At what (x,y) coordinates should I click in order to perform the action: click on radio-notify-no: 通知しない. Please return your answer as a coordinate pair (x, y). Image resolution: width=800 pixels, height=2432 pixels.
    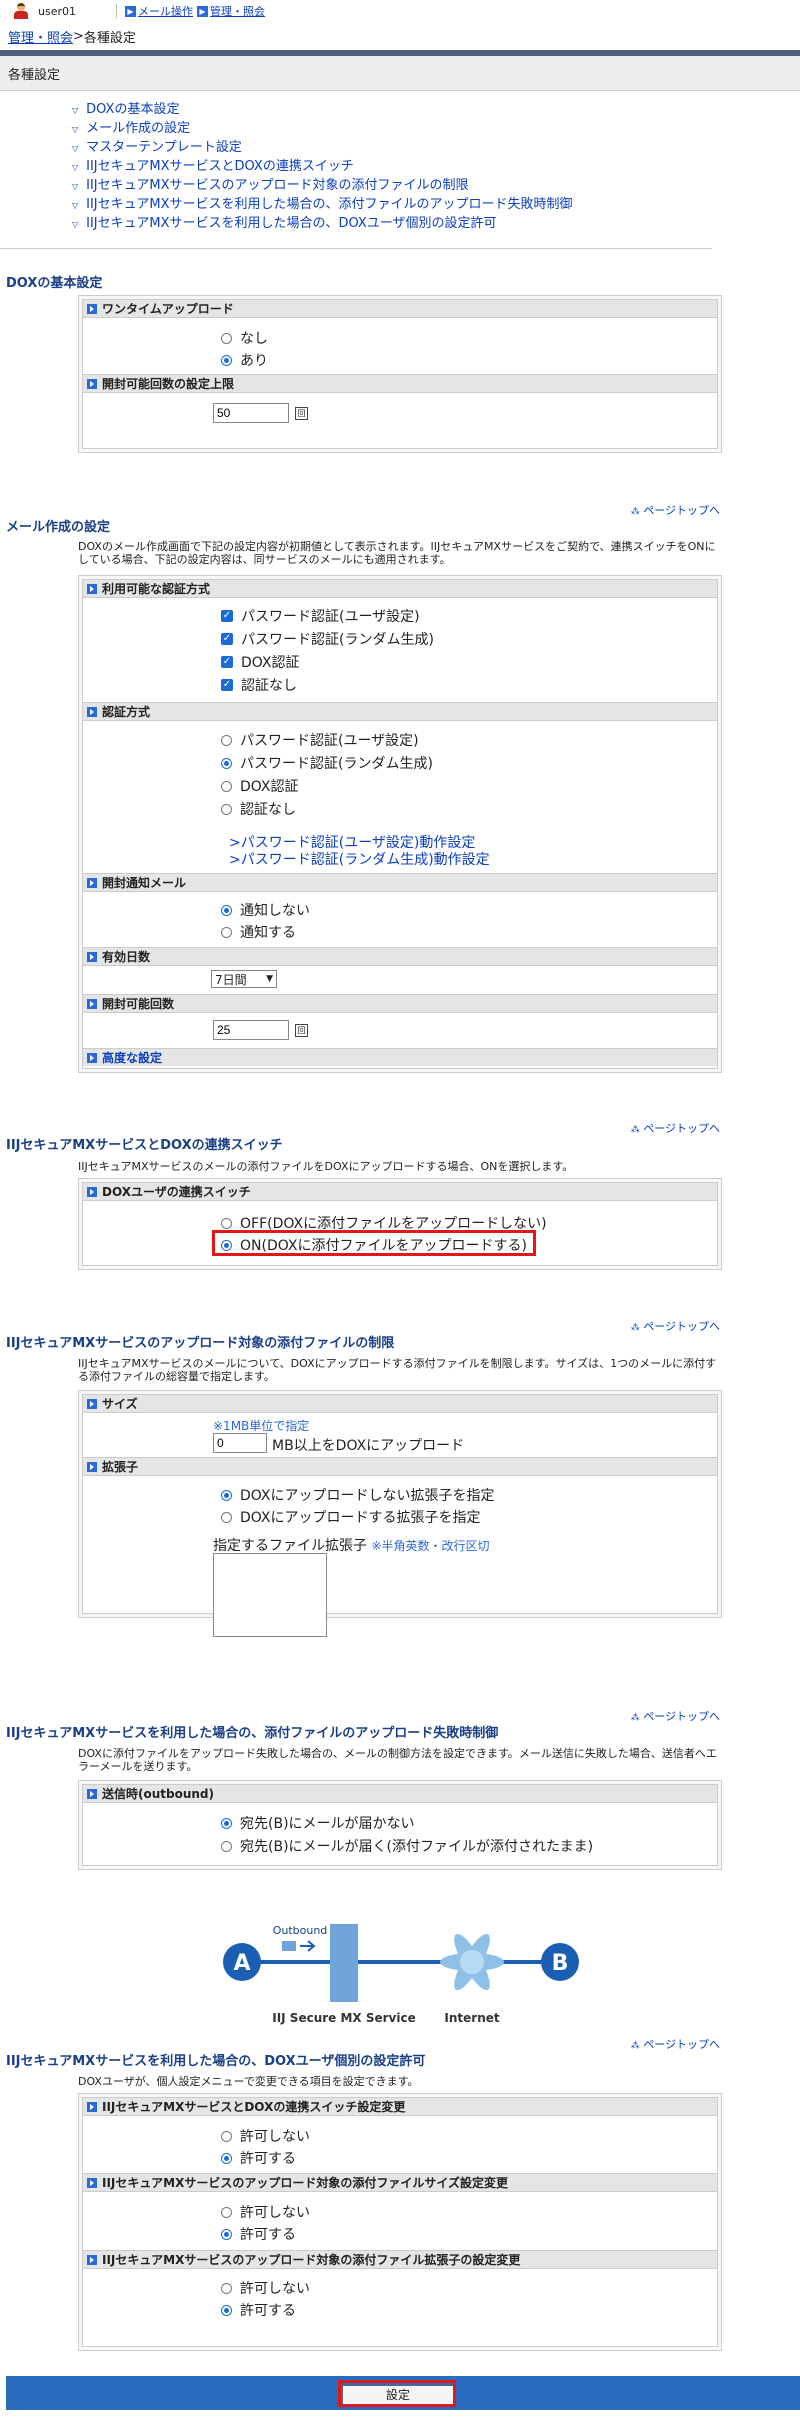
    Looking at the image, I should click on (265, 910).